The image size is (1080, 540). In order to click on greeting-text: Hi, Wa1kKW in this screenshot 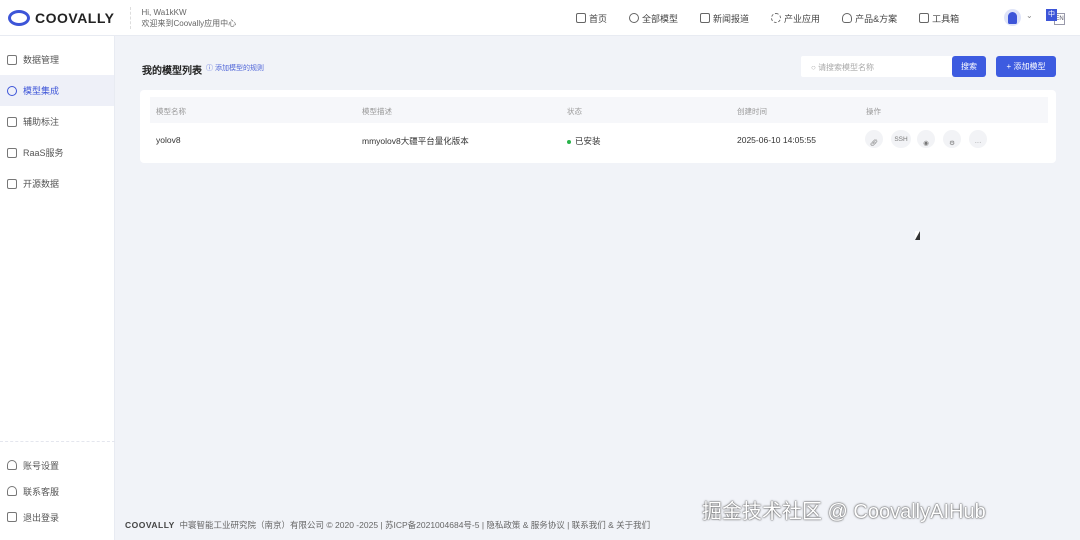, I will do `click(164, 12)`.